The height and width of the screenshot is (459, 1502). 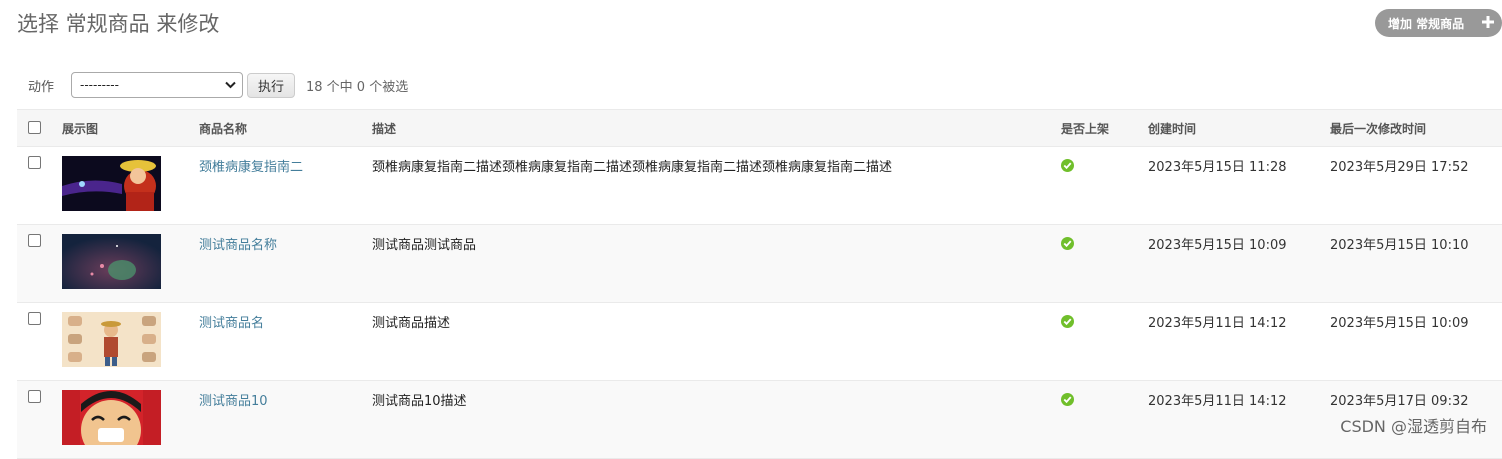 I want to click on product-name-link: 测试商品10, so click(x=233, y=401).